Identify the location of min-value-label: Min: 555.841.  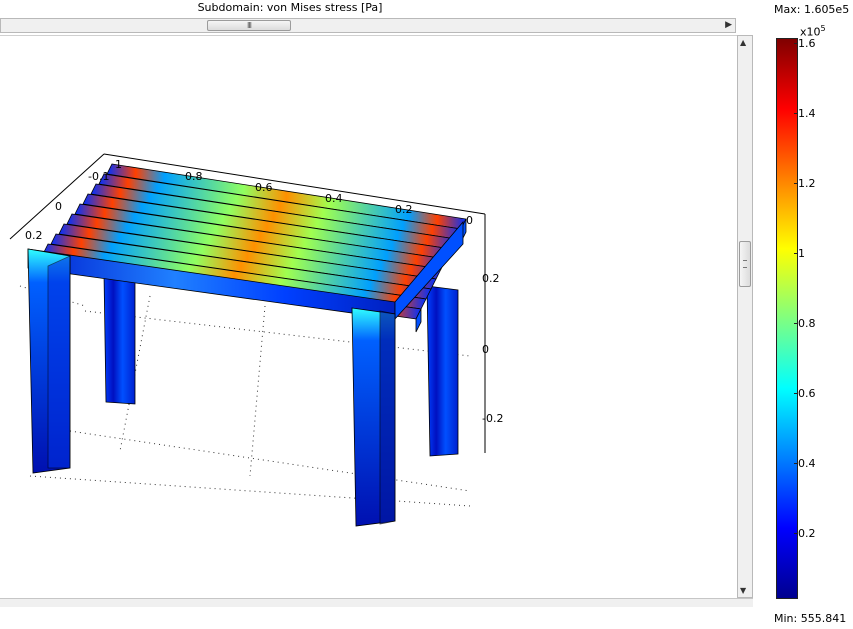
(810, 618).